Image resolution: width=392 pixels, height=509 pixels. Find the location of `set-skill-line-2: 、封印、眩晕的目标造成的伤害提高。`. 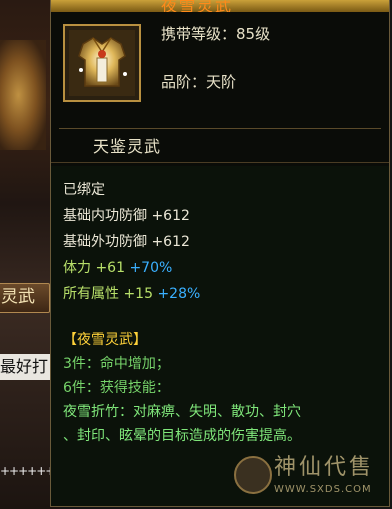

set-skill-line-2: 、封印、眩晕的目标造成的伤害提高。 is located at coordinates (182, 436).